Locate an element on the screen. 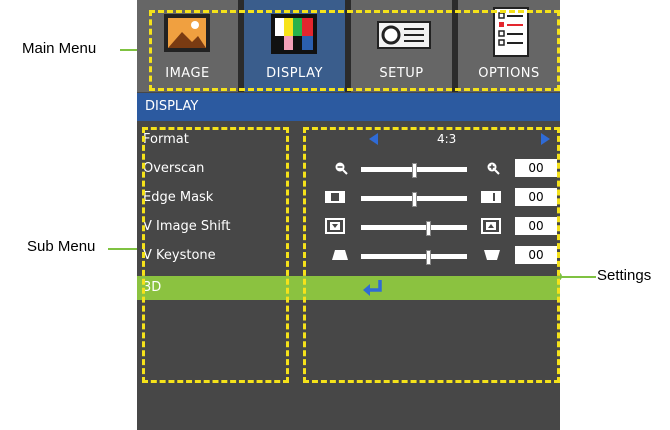 The image size is (670, 430). callout-sub-menu: Sub Menu is located at coordinates (61, 246).